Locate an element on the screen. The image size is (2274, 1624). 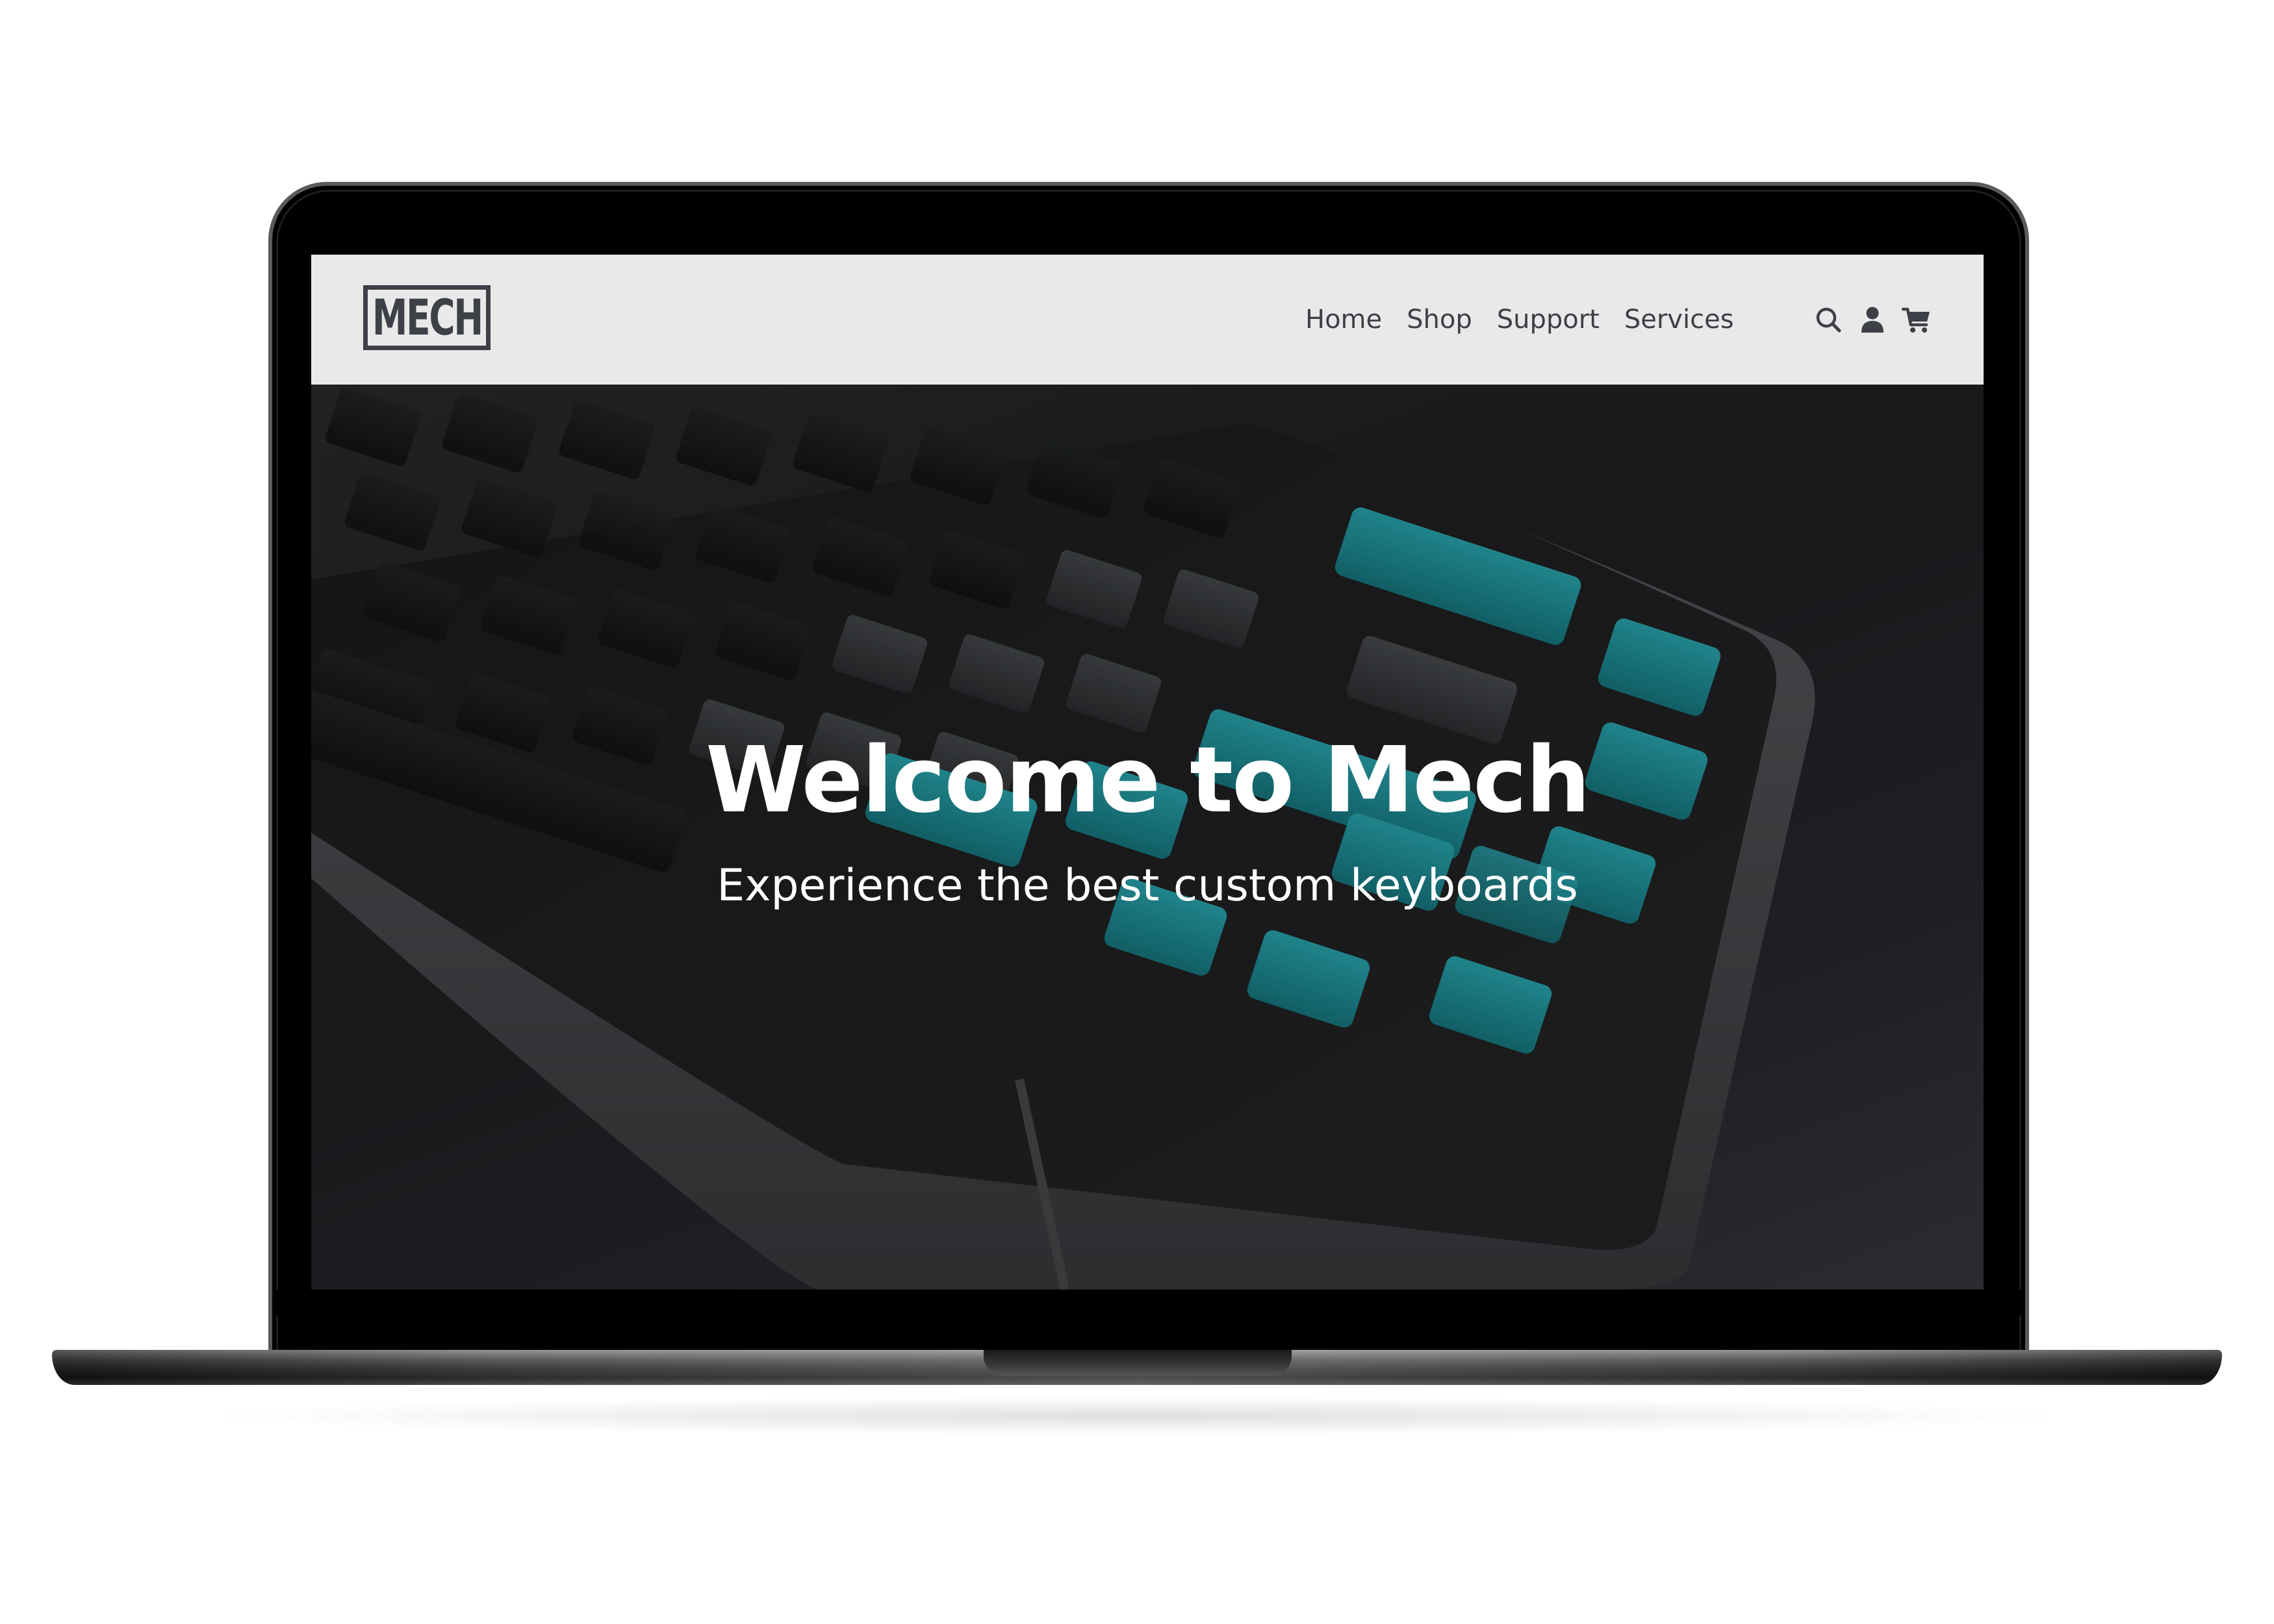
nav-link-shop: Shop is located at coordinates (1439, 320).